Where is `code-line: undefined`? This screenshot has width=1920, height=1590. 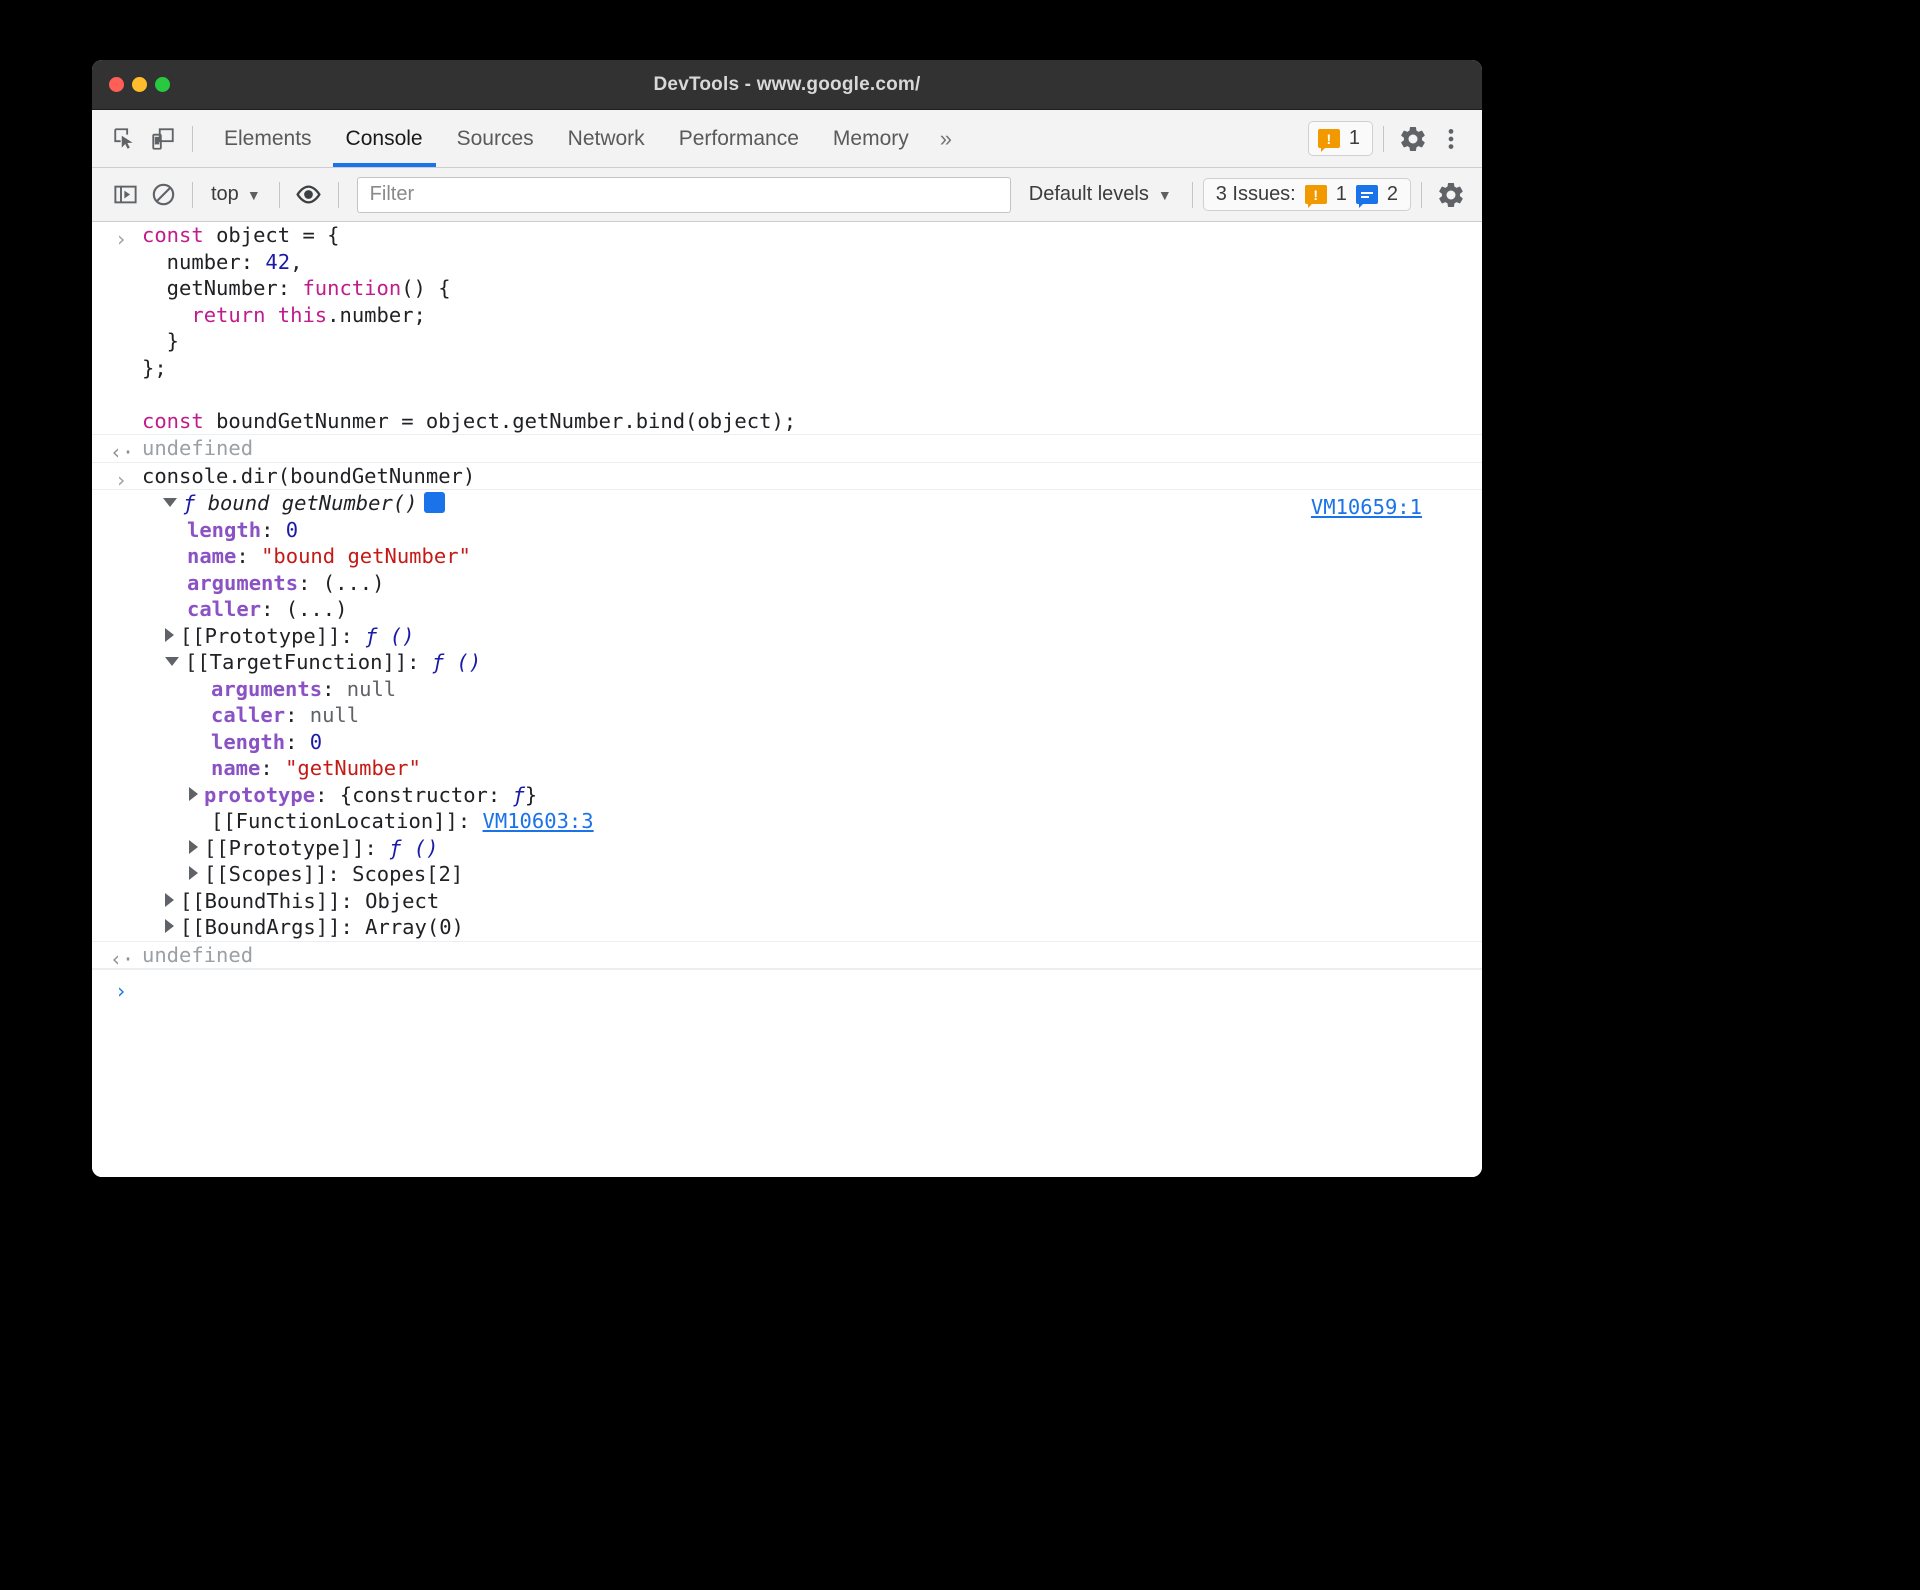
code-line: undefined is located at coordinates (812, 448).